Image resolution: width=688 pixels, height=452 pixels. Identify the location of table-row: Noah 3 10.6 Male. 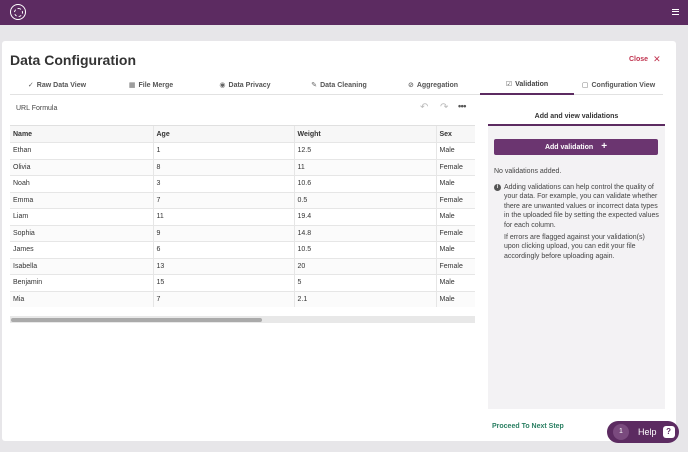
(242, 184).